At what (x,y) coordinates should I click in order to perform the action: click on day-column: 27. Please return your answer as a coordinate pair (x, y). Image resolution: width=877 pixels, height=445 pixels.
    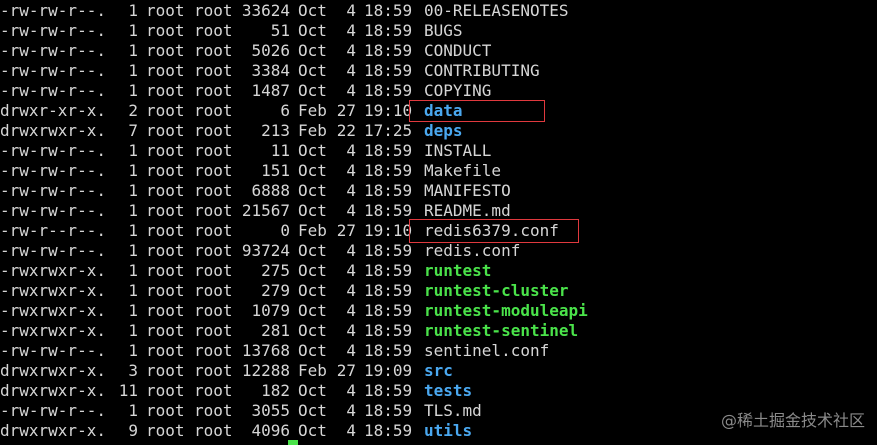
    Looking at the image, I should click on (346, 230).